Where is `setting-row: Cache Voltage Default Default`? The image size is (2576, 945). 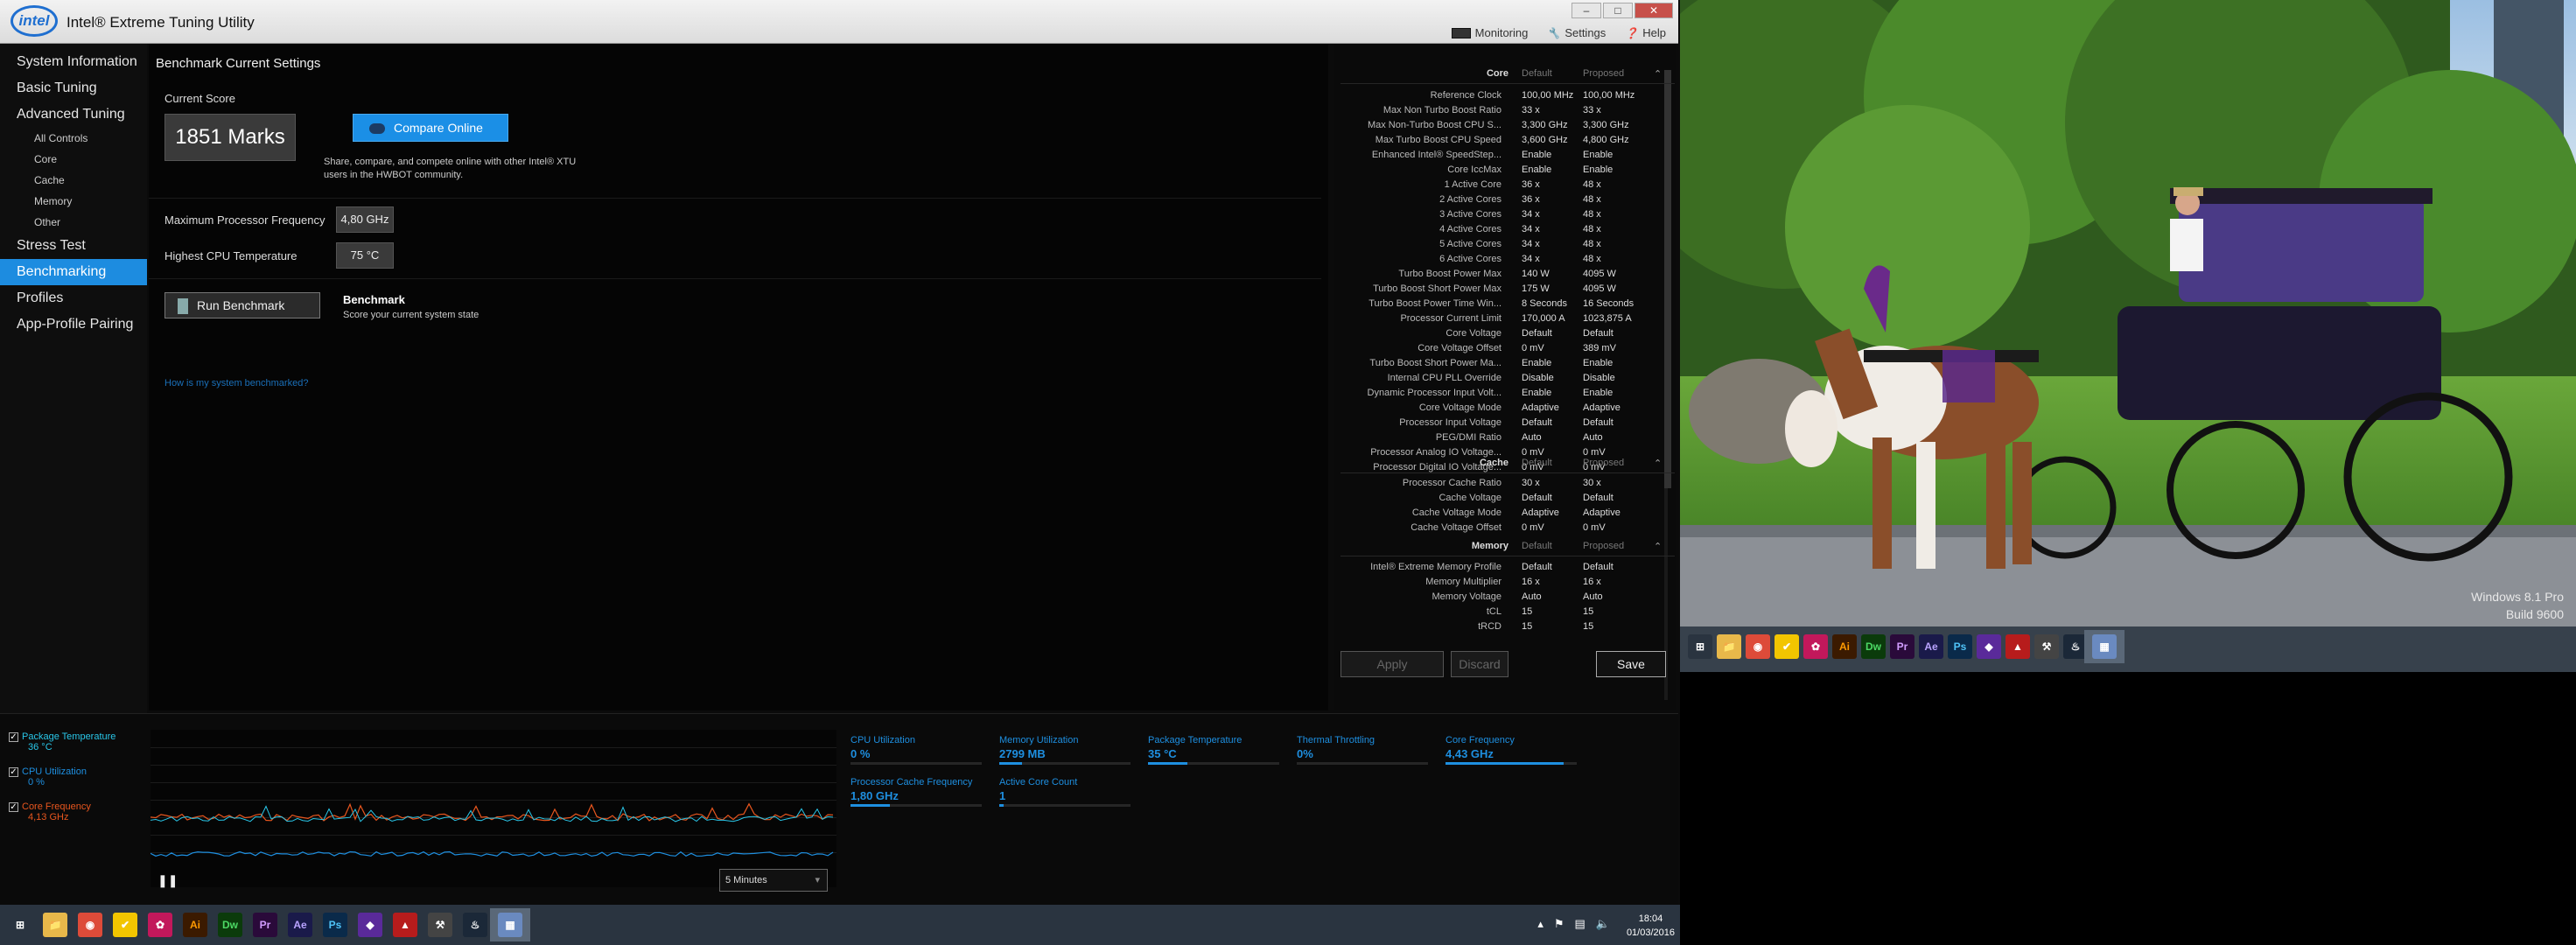 setting-row: Cache Voltage Default Default is located at coordinates (1502, 500).